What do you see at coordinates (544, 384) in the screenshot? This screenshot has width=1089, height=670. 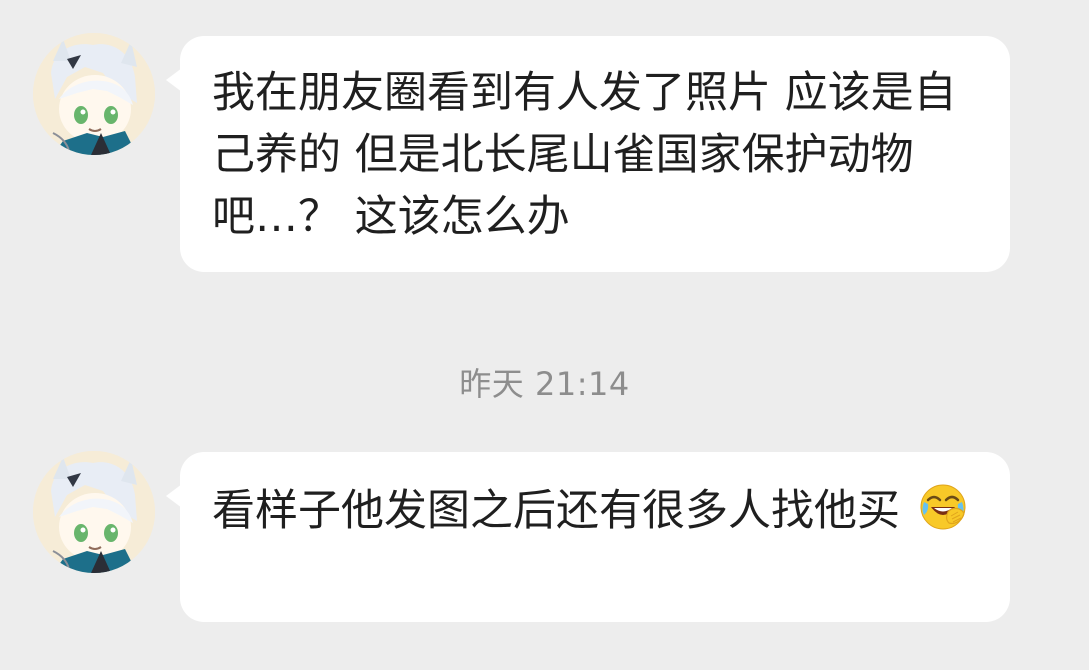 I see `timestamp: 昨天 21:14` at bounding box center [544, 384].